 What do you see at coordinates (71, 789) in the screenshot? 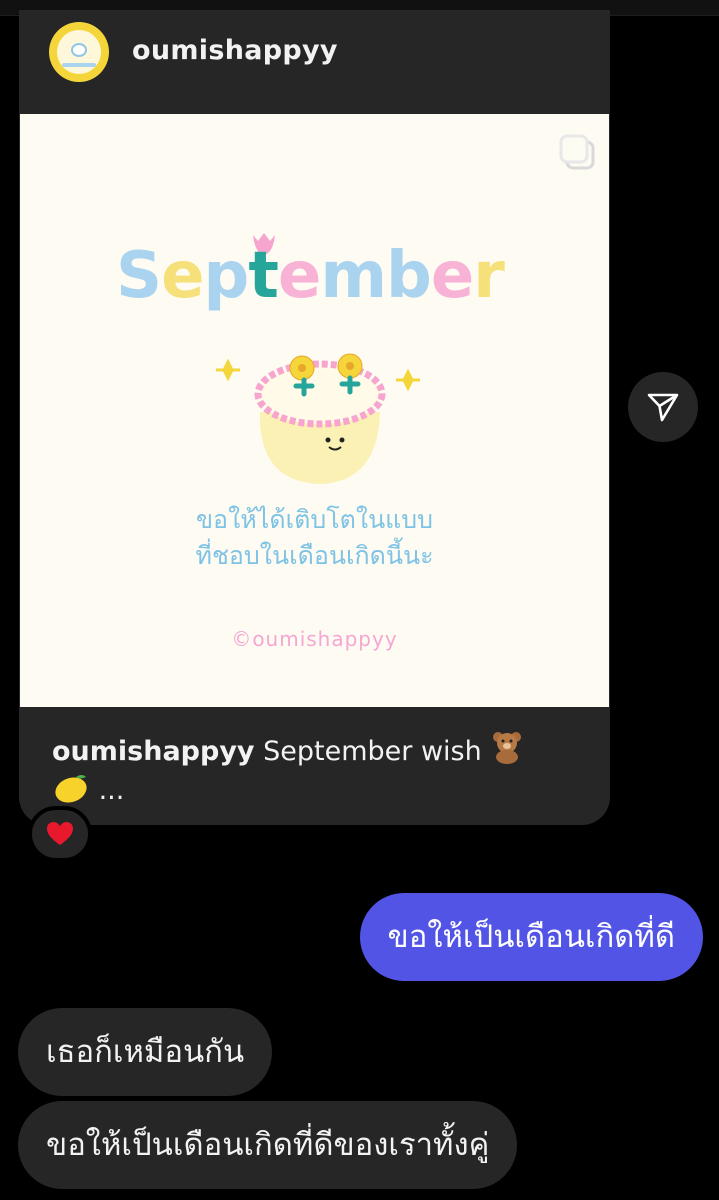
I see `lemon-icon` at bounding box center [71, 789].